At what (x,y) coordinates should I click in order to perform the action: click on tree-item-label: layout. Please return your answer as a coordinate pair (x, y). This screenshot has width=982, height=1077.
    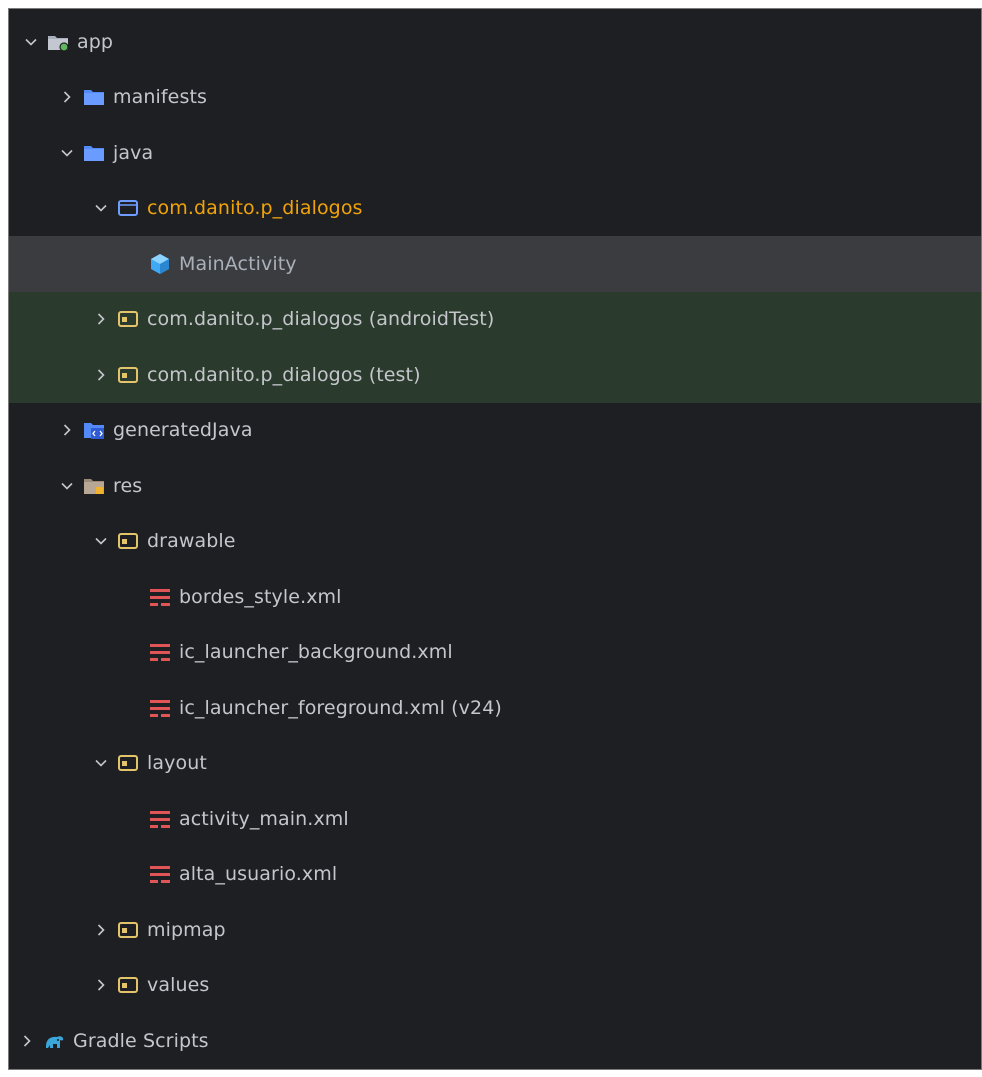
    Looking at the image, I should click on (177, 763).